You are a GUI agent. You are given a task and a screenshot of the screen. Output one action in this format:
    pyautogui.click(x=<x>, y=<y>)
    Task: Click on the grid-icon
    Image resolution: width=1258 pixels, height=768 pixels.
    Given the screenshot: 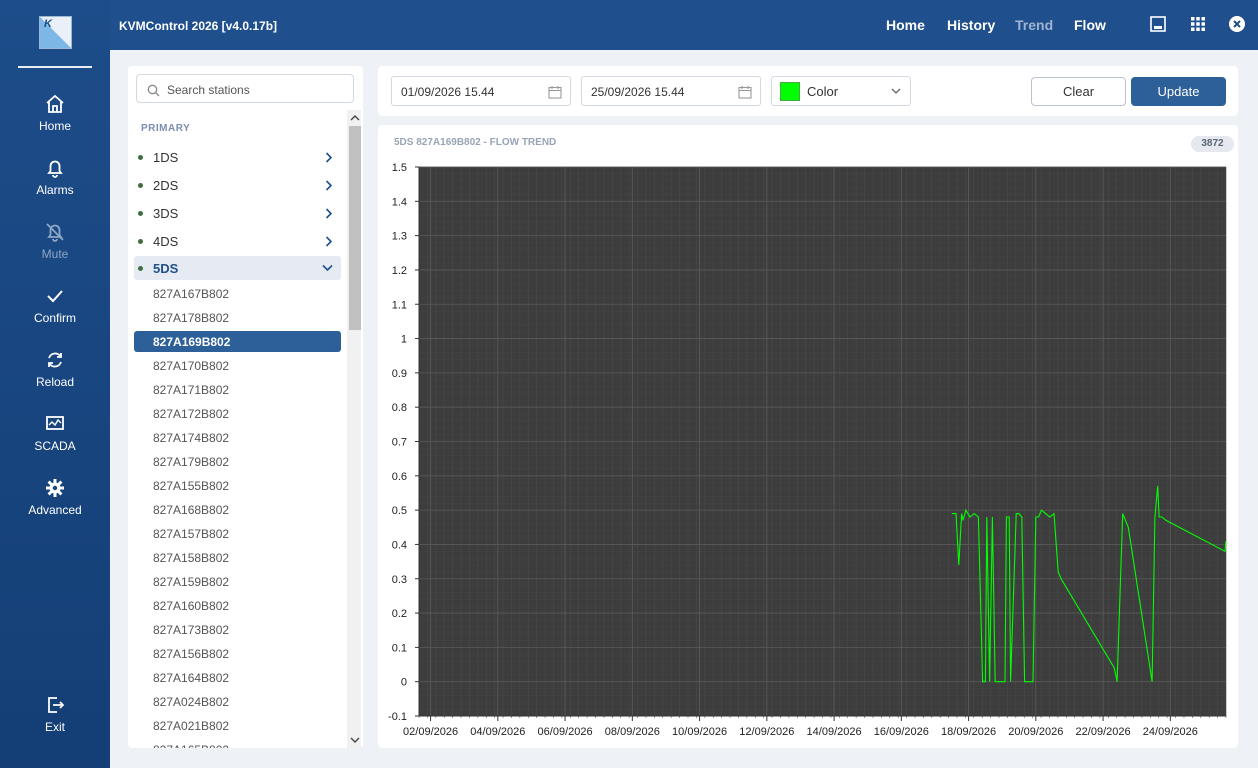 What is the action you would take?
    pyautogui.click(x=1198, y=24)
    